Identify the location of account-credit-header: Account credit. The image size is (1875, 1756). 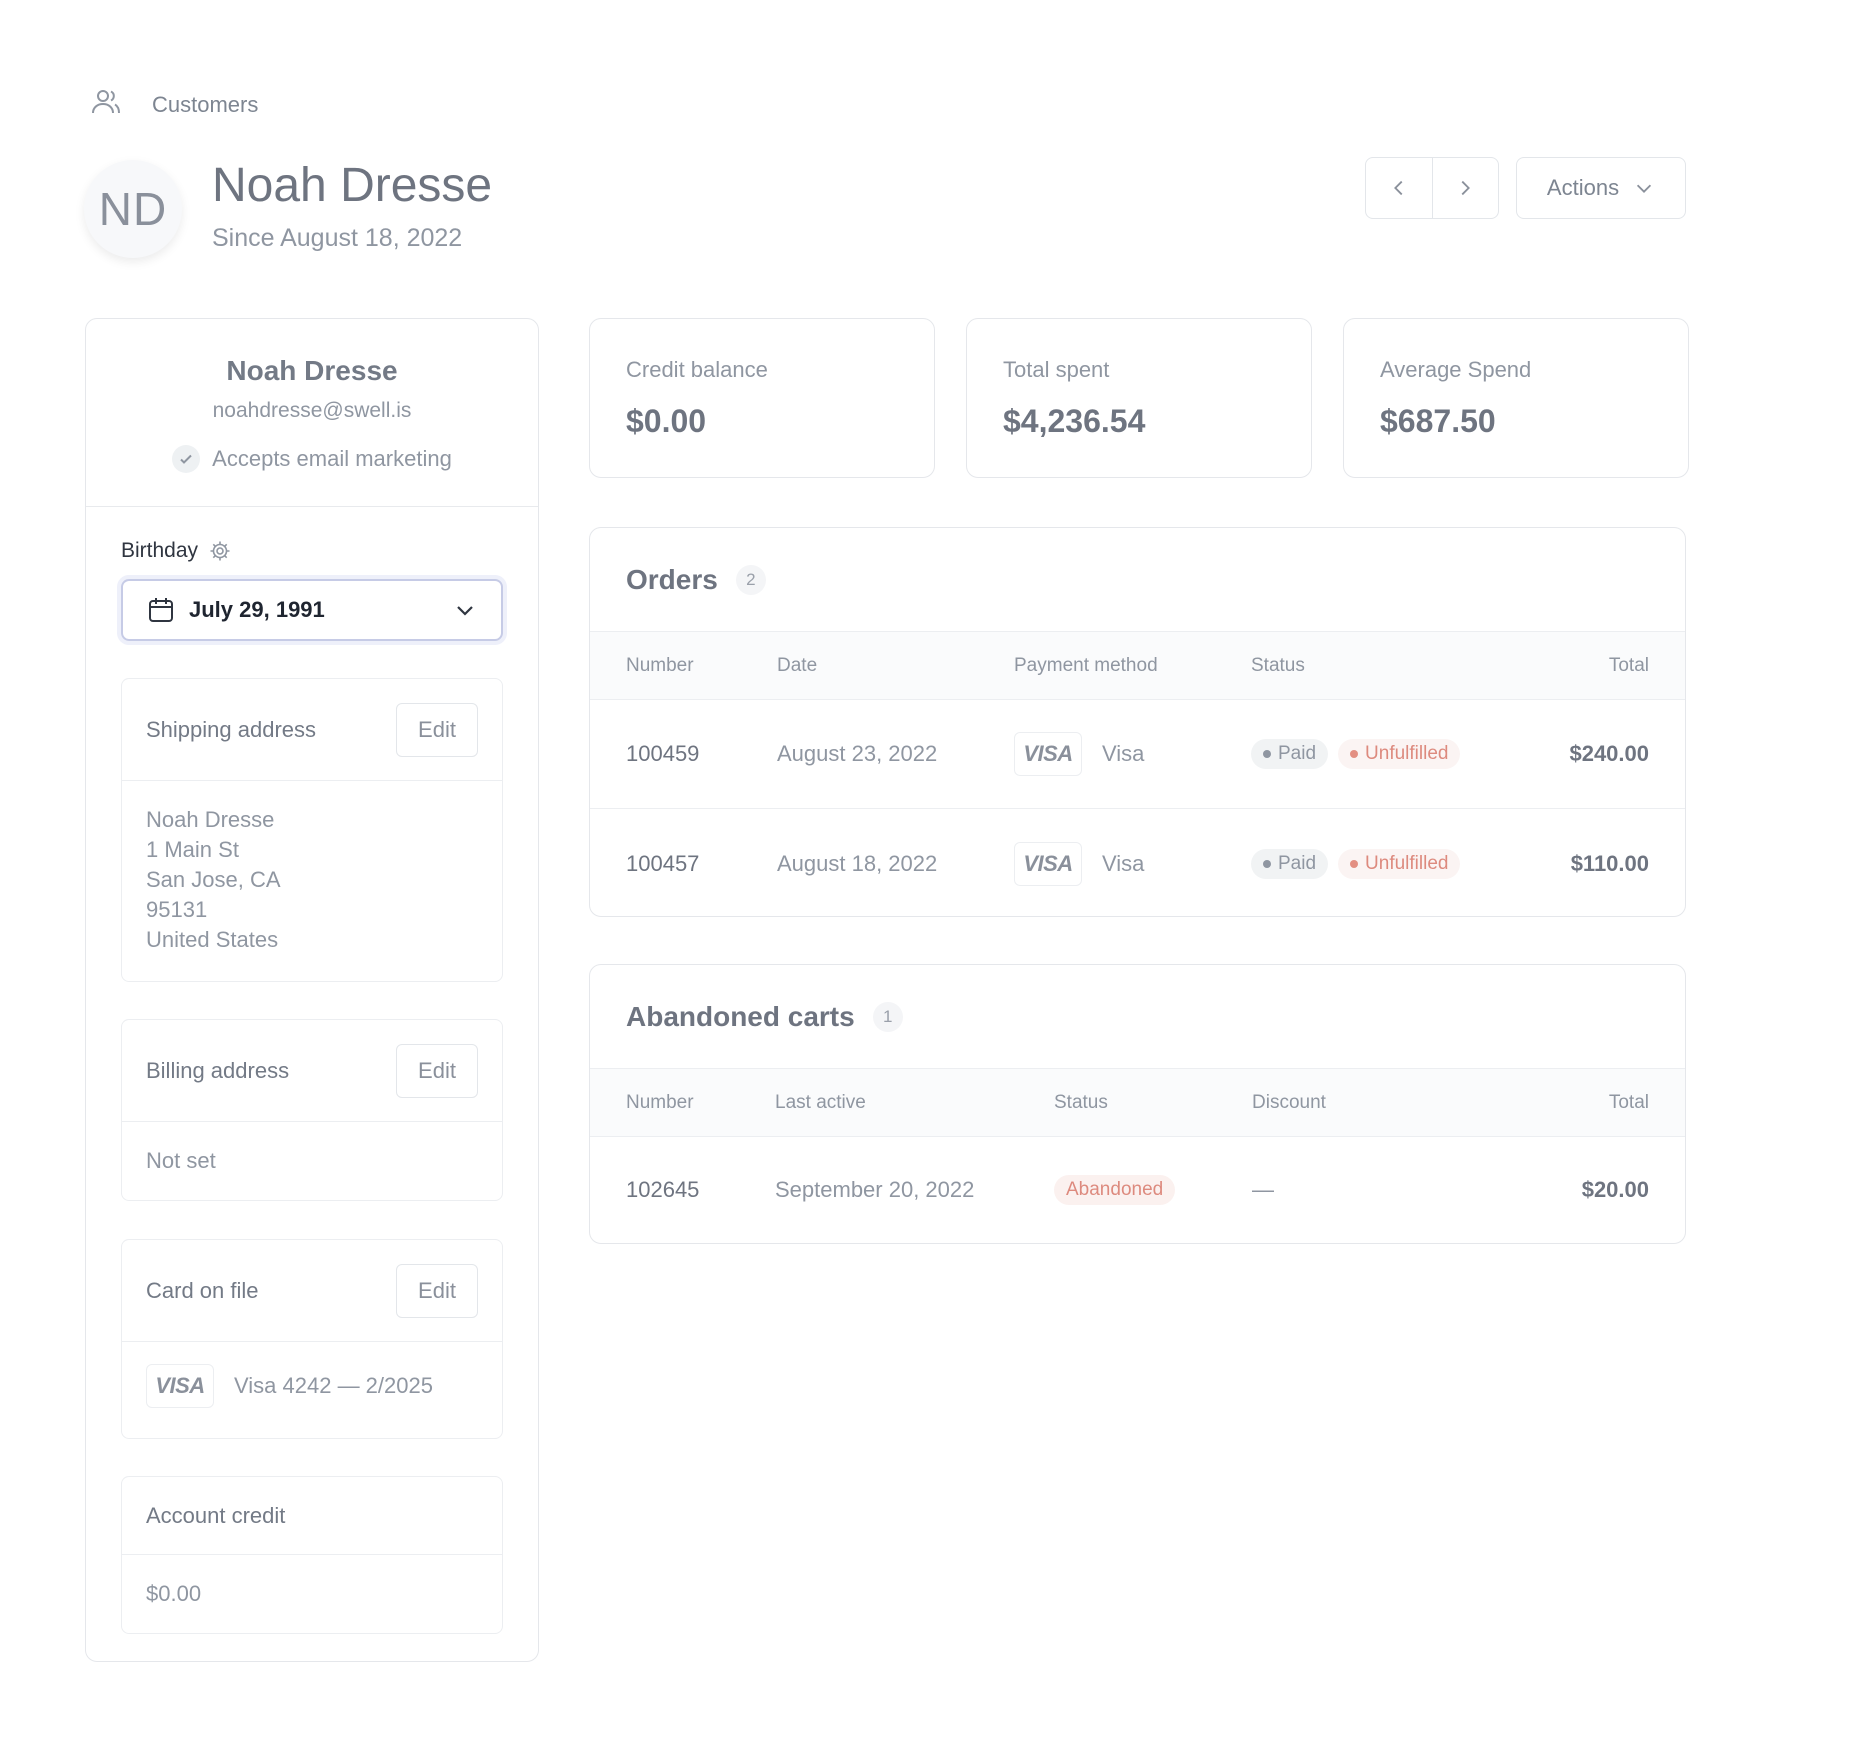
(312, 1516).